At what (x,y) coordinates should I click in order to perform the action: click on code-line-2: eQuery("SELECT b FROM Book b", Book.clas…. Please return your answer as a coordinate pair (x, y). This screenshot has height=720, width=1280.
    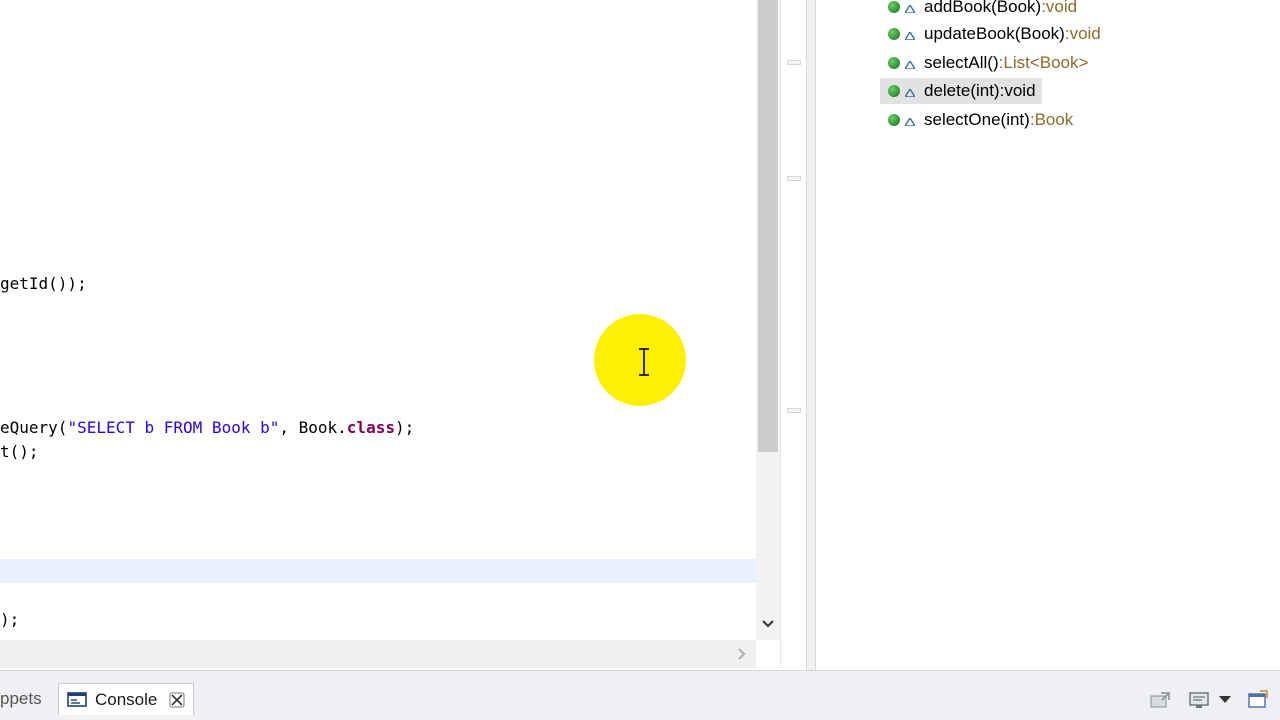
    Looking at the image, I should click on (207, 428).